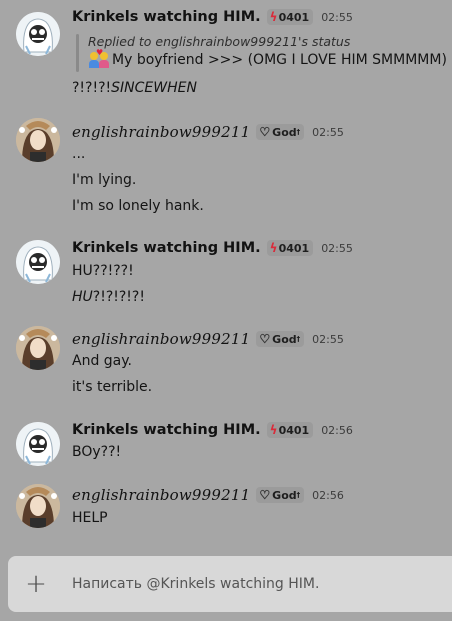  I want to click on message-text: ?!?!?!SINCEWHEN, so click(134, 88).